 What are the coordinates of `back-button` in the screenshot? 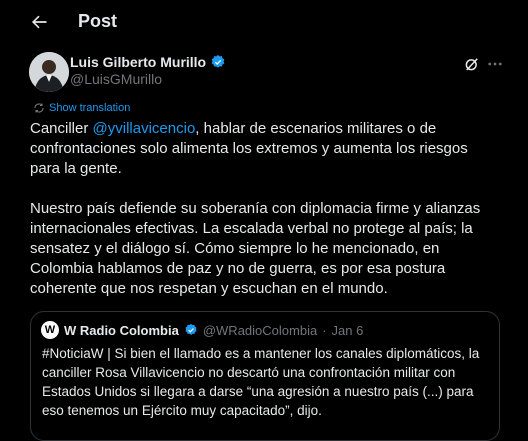 It's located at (39, 22).